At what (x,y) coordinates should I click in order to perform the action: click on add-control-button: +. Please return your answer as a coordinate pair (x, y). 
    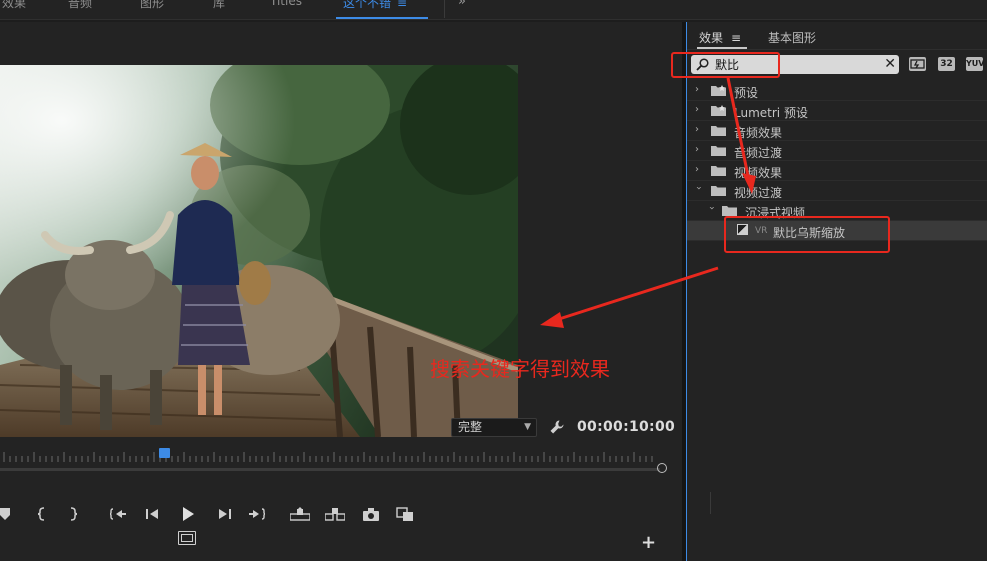
    Looking at the image, I should click on (648, 542).